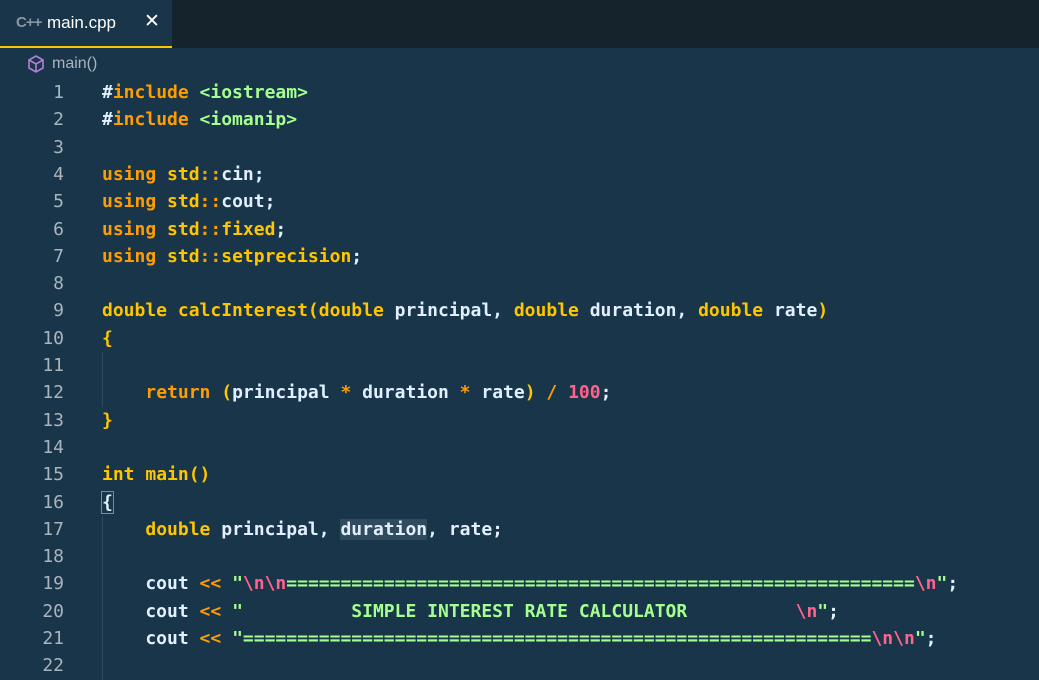 The width and height of the screenshot is (1039, 680). Describe the element at coordinates (286, 256) in the screenshot. I see `code-token: setprecision` at that location.